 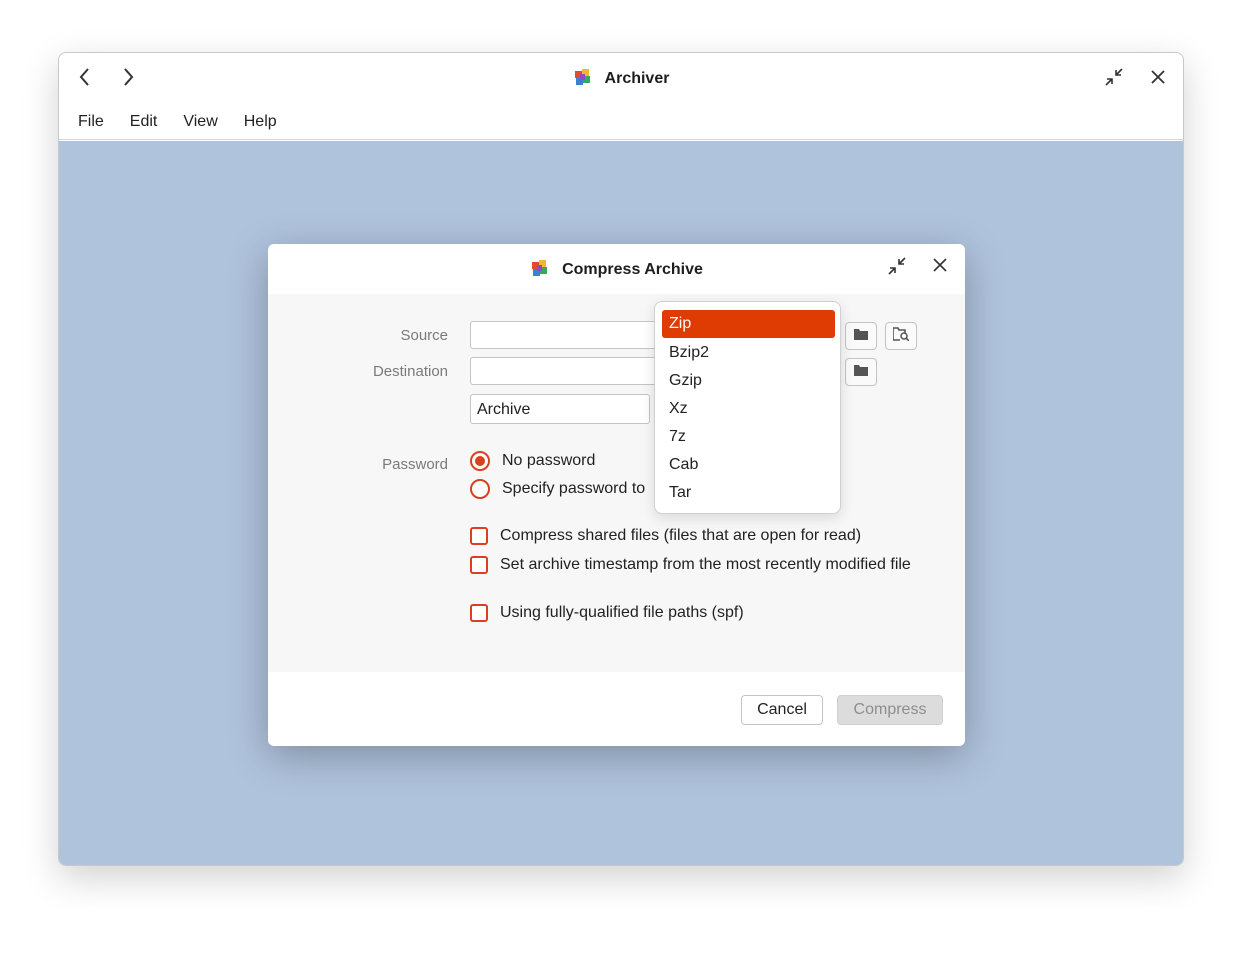 I want to click on folder-search-icon, so click(x=901, y=336).